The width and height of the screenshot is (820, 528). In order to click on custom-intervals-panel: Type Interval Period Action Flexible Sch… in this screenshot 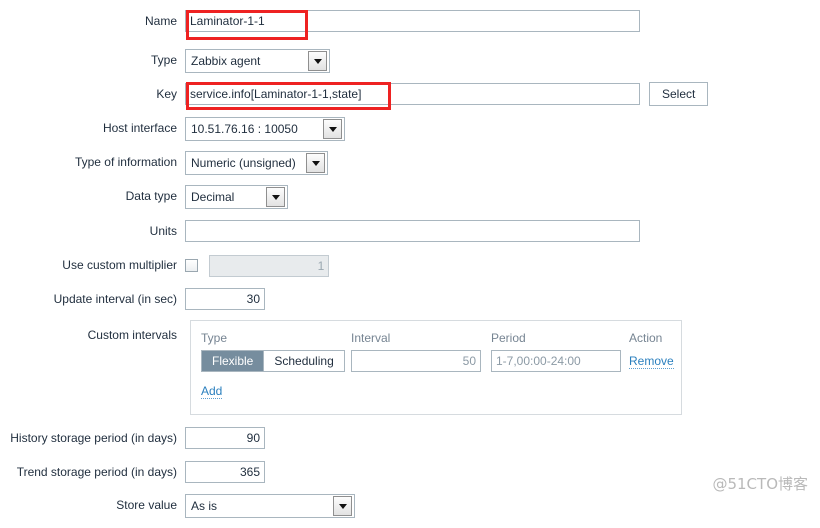, I will do `click(436, 367)`.